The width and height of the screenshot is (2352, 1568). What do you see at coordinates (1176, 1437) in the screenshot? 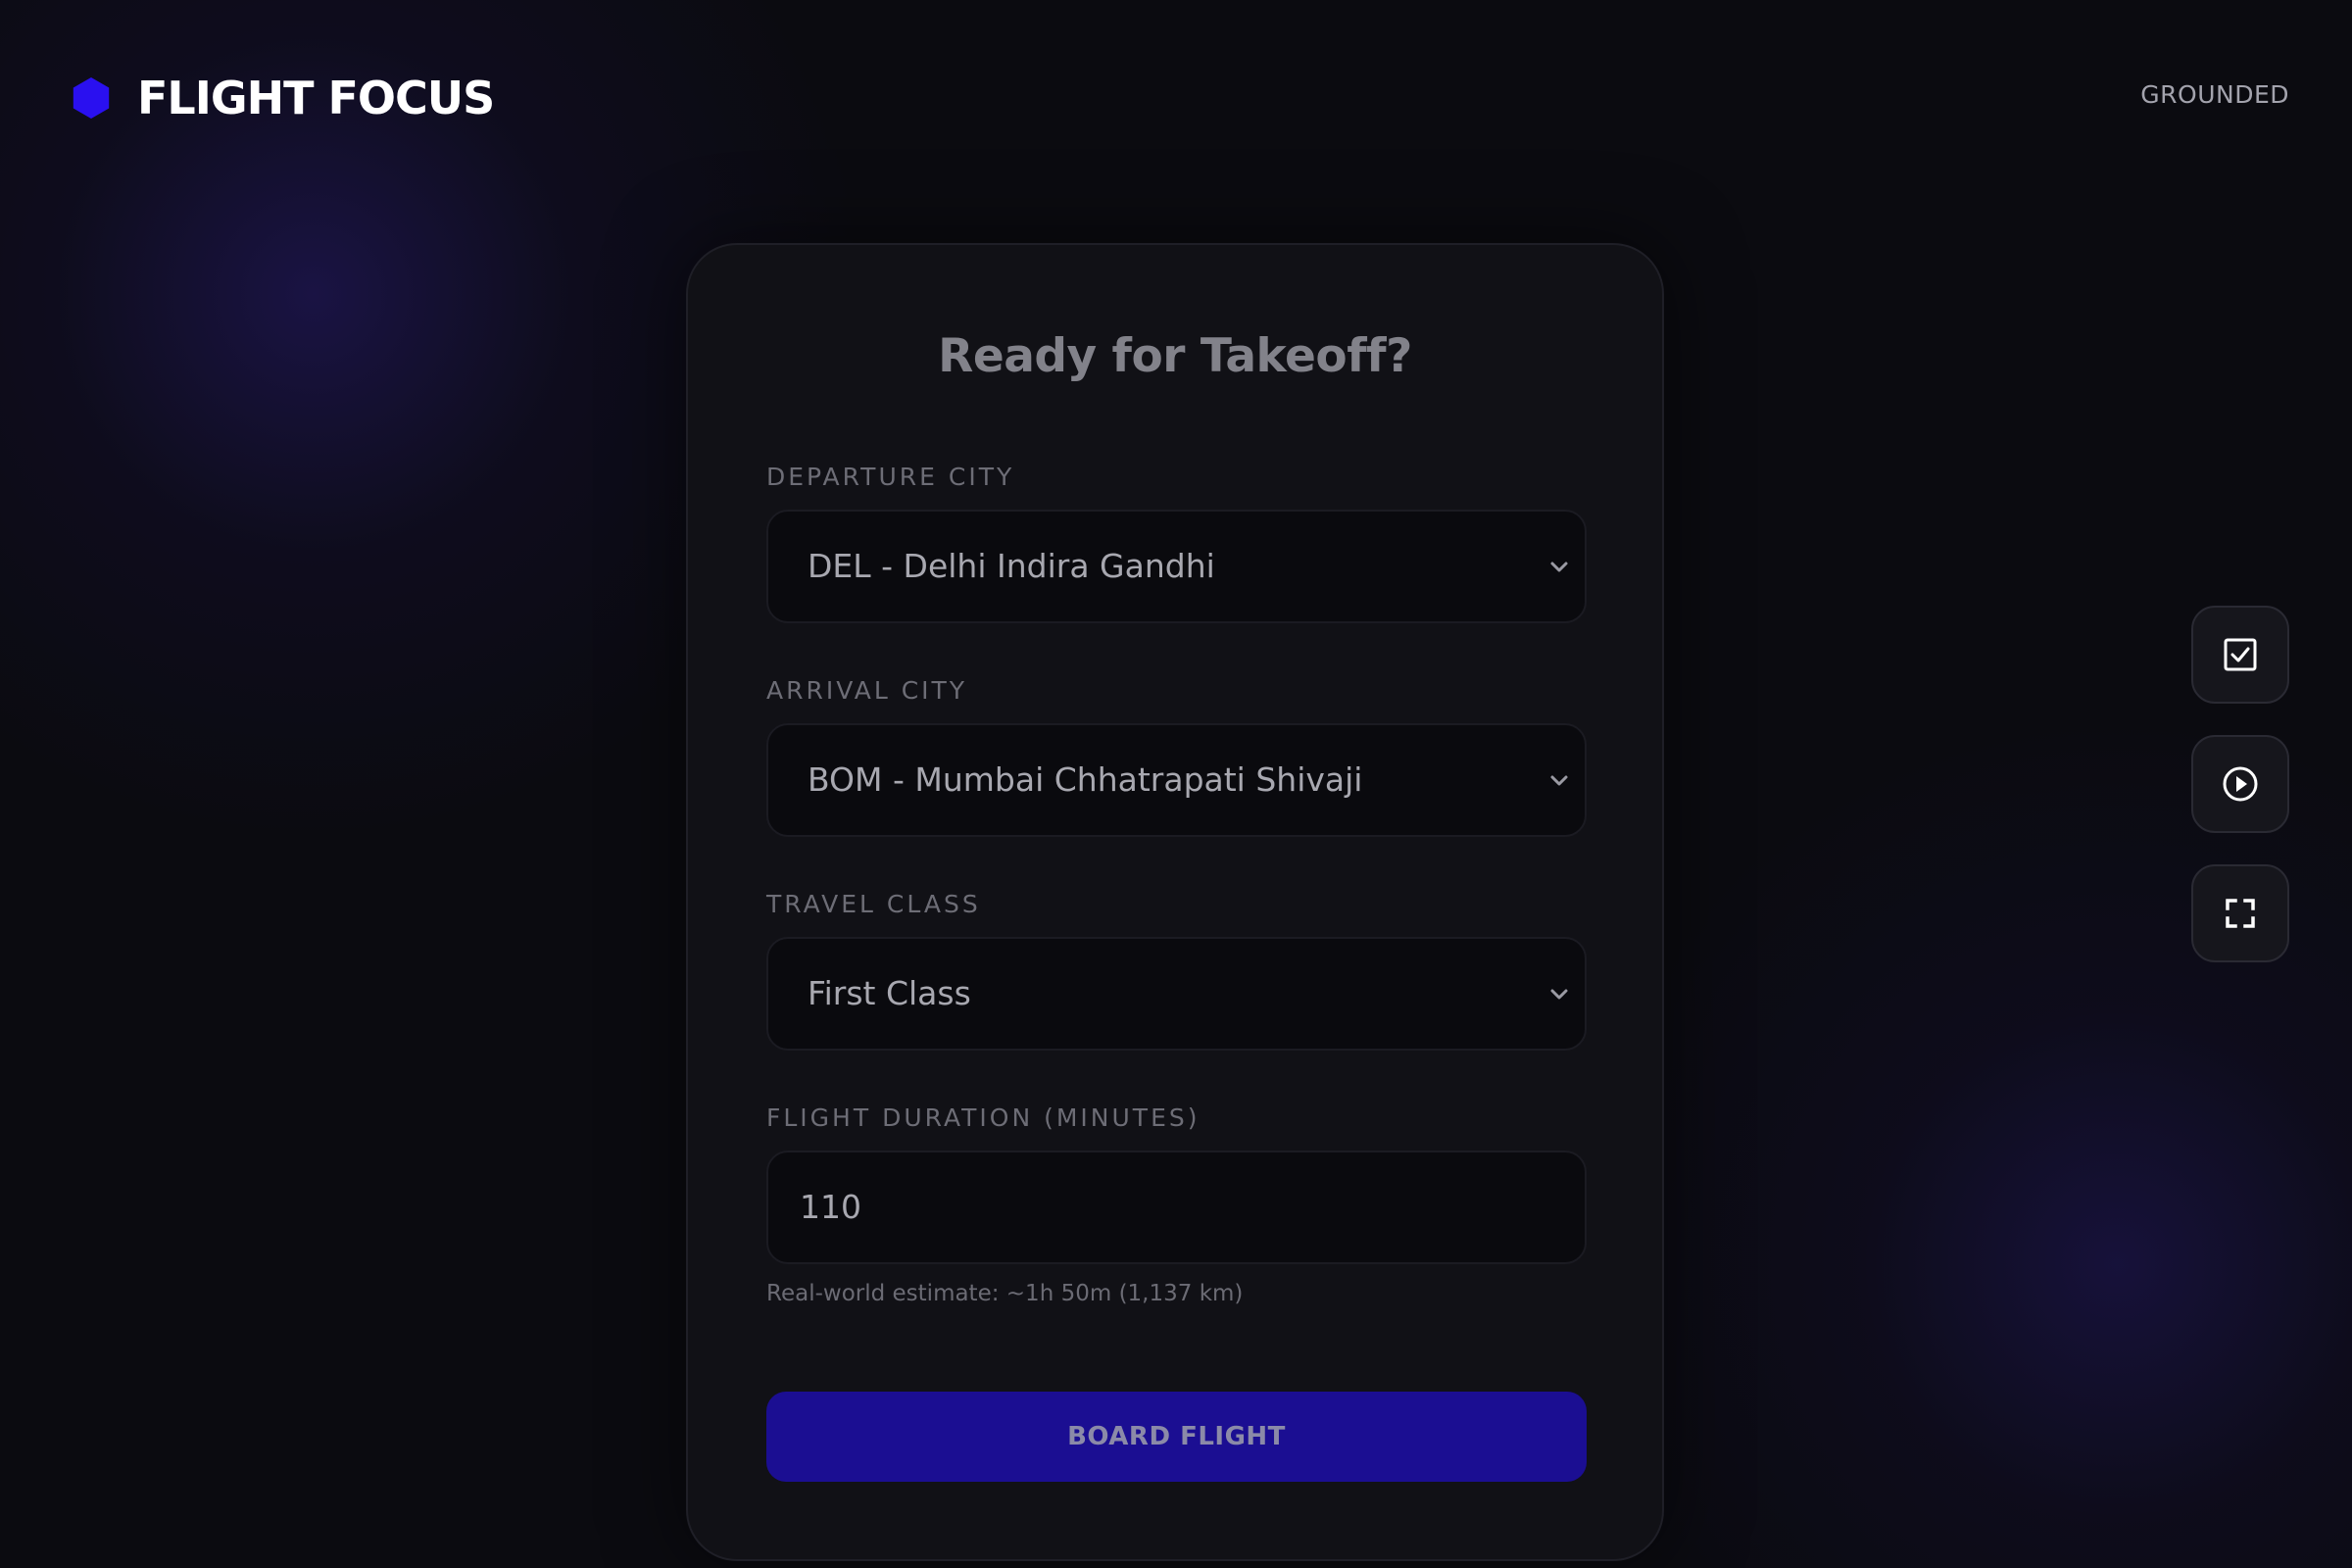
I see `board-flight-button: BOARD FLIGHT` at bounding box center [1176, 1437].